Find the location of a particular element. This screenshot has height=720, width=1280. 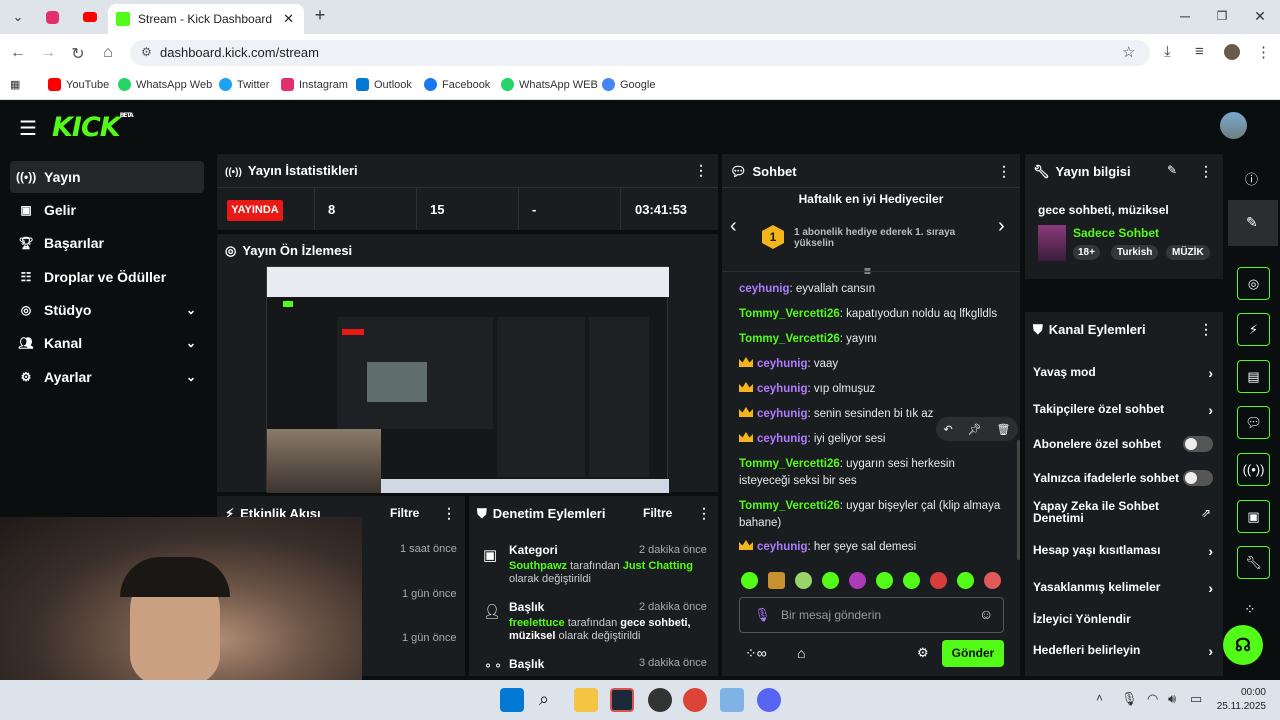

apps-grid-icon: ▦ is located at coordinates (15, 84).